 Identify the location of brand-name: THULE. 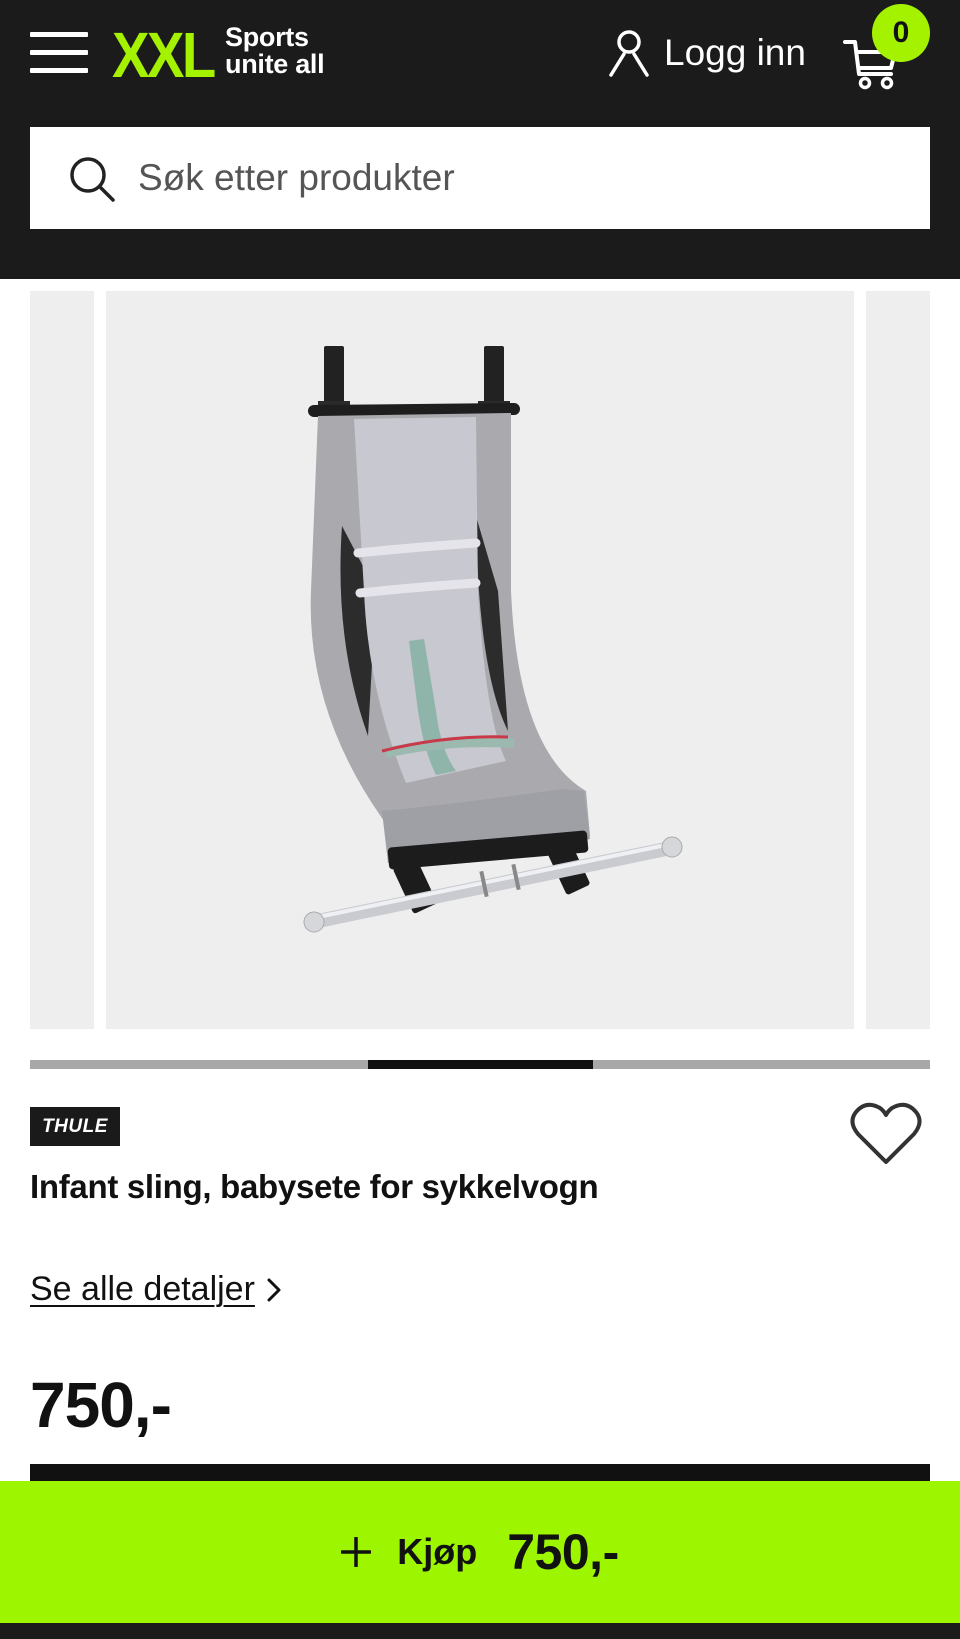
(75, 1126).